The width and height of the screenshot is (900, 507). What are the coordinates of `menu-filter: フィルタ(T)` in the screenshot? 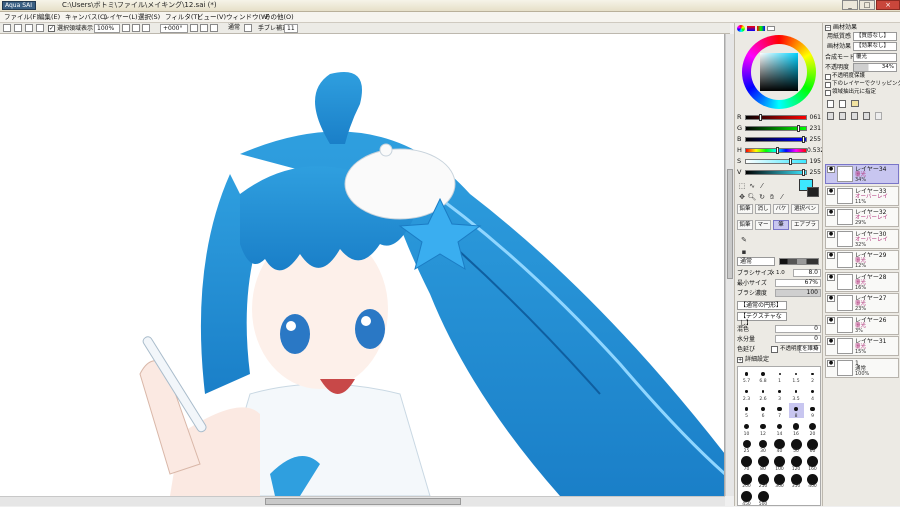 It's located at (182, 17).